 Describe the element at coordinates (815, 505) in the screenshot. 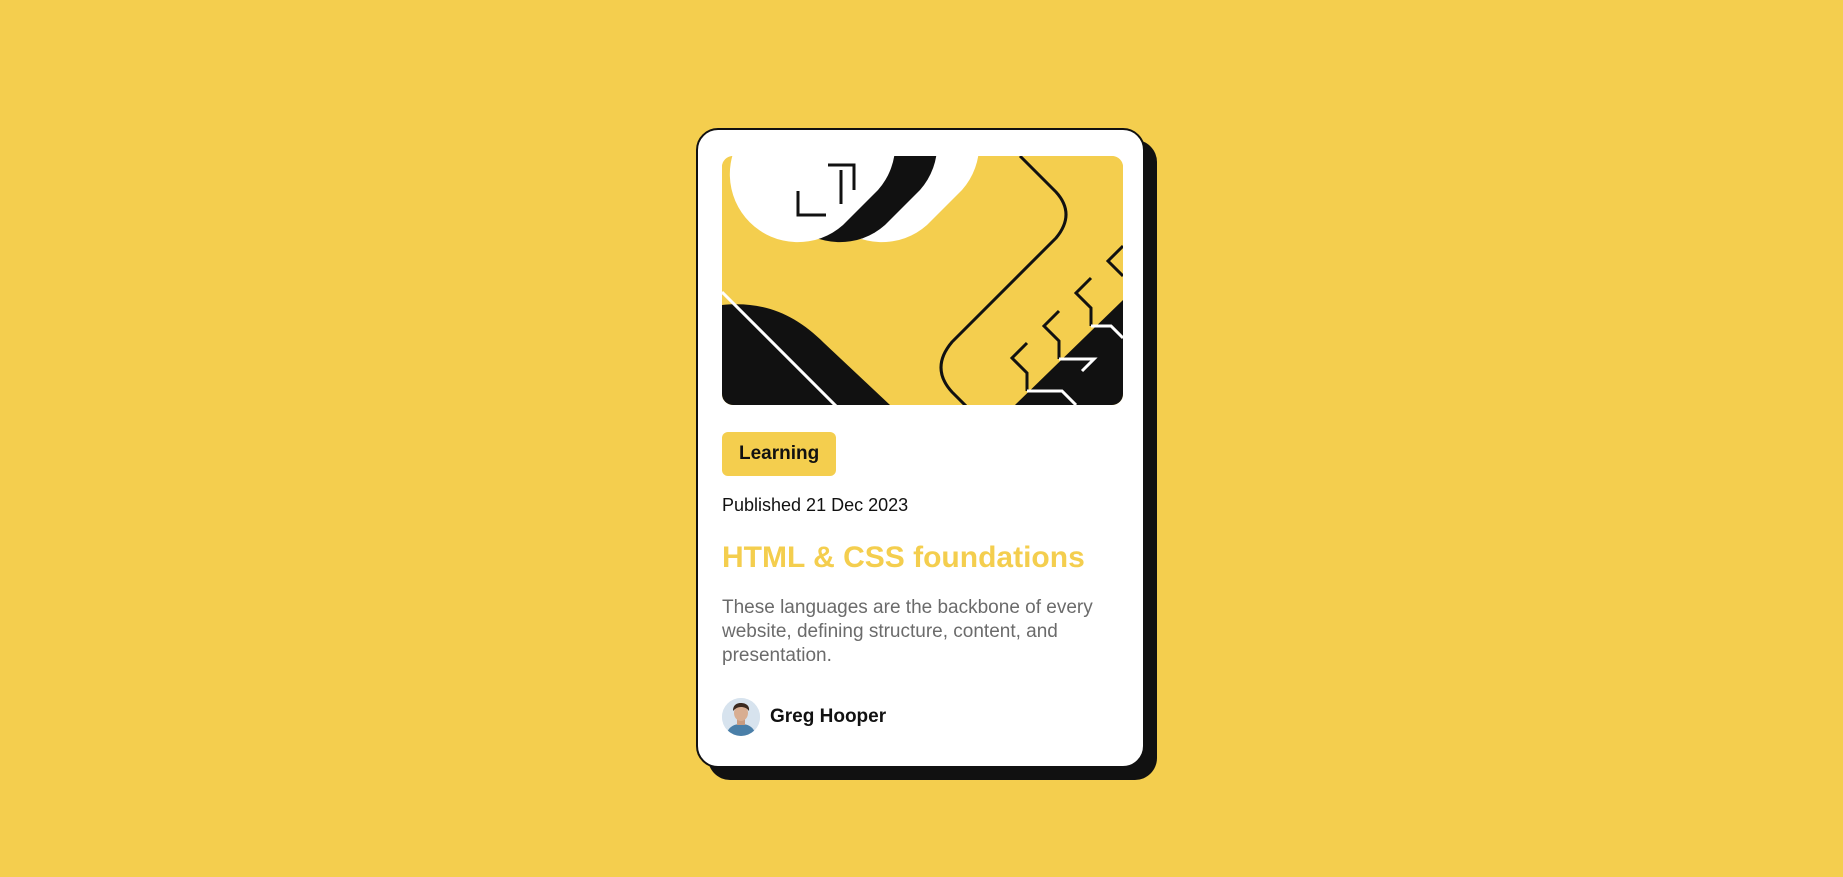

I see `published-date: Published 21 Dec 2023` at that location.